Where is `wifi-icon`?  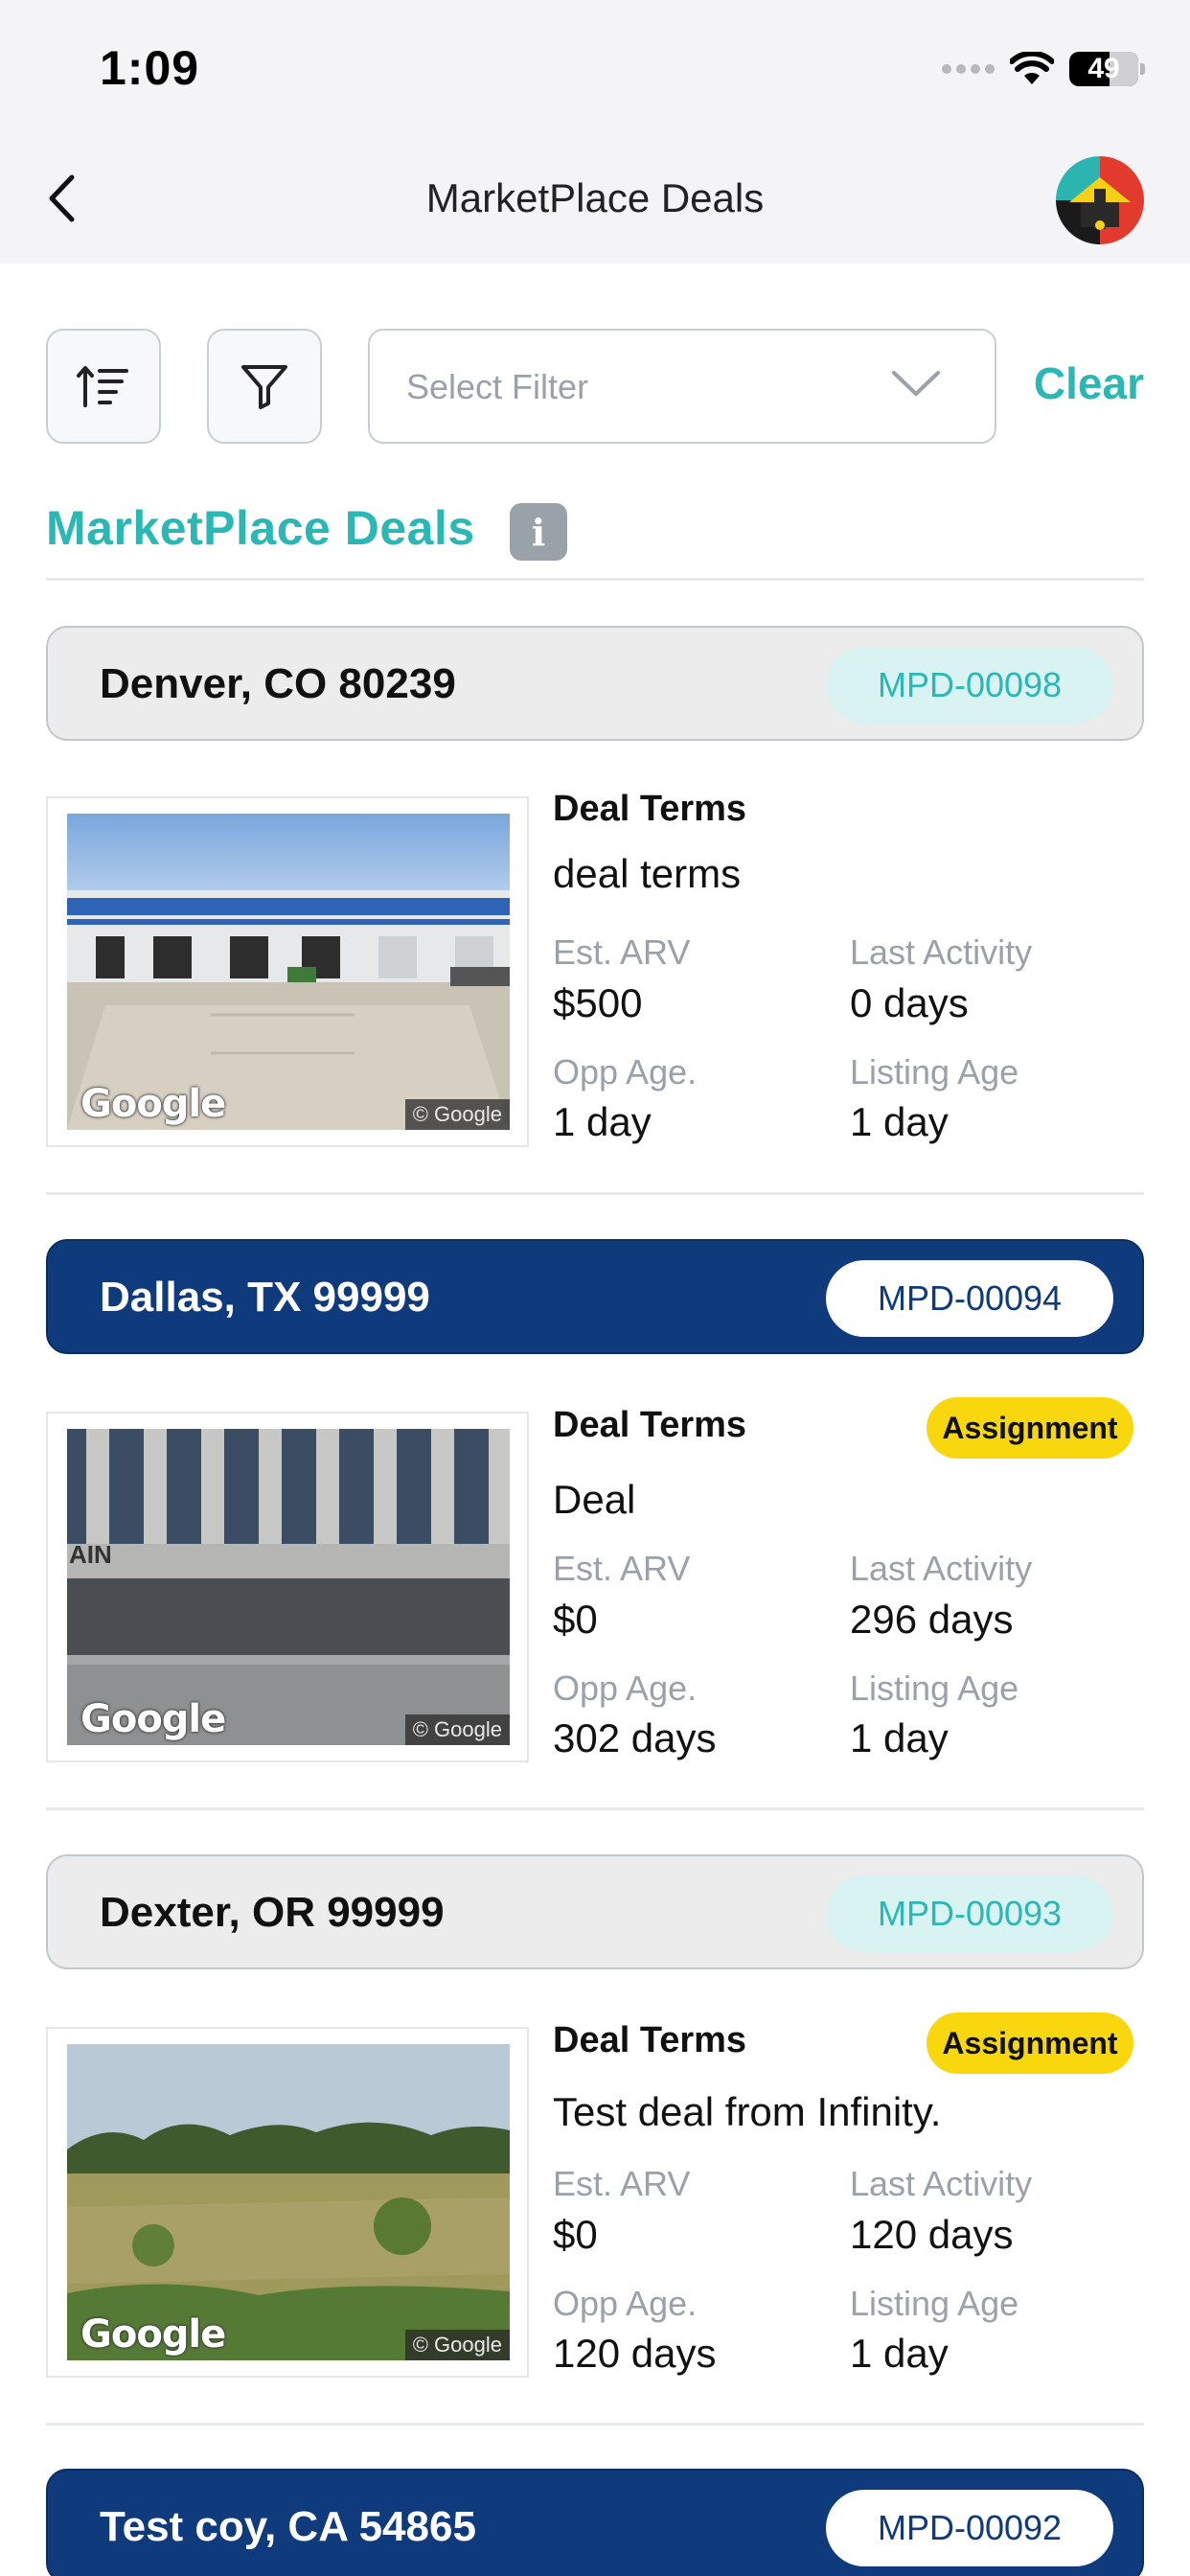
wifi-icon is located at coordinates (1032, 68).